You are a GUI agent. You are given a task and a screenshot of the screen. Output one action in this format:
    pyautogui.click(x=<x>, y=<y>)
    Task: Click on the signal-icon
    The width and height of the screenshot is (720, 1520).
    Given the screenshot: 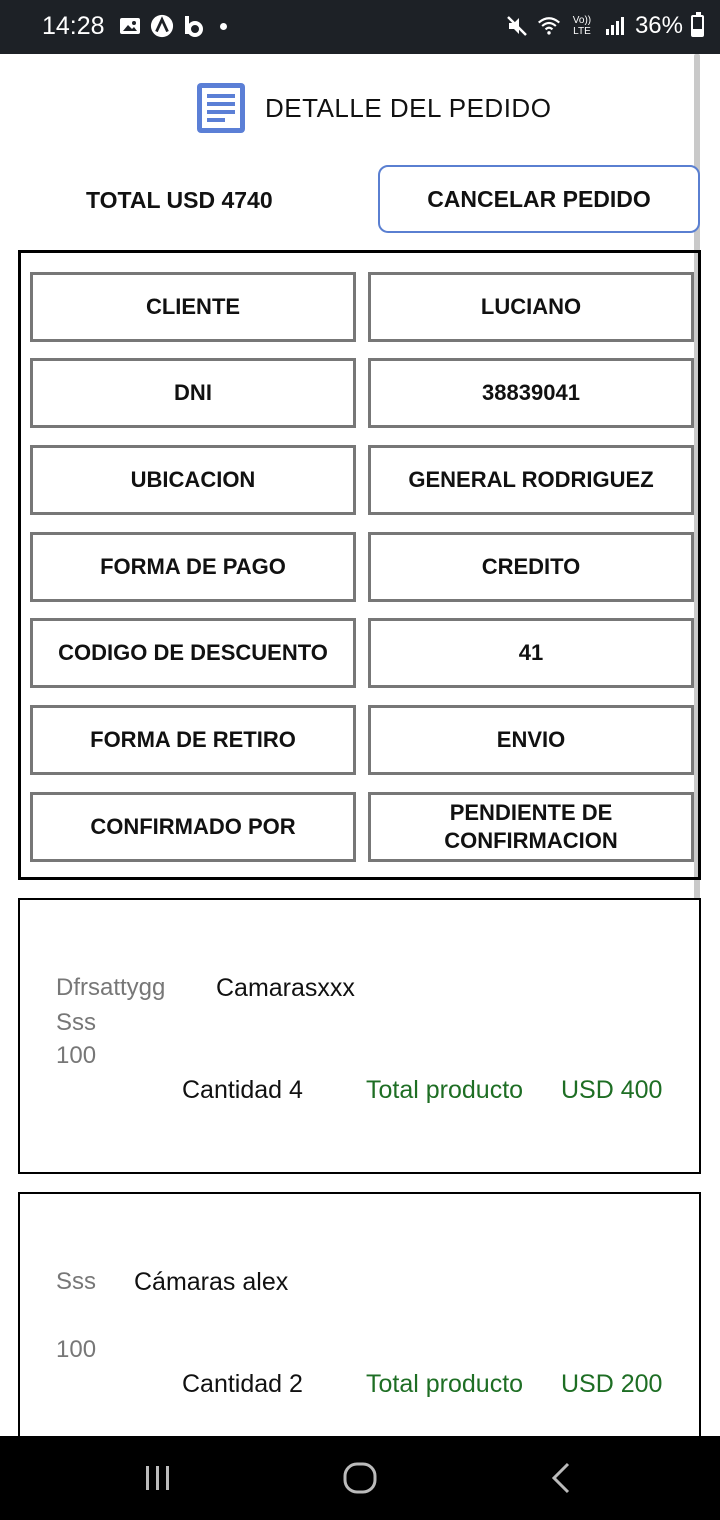 What is the action you would take?
    pyautogui.click(x=615, y=26)
    